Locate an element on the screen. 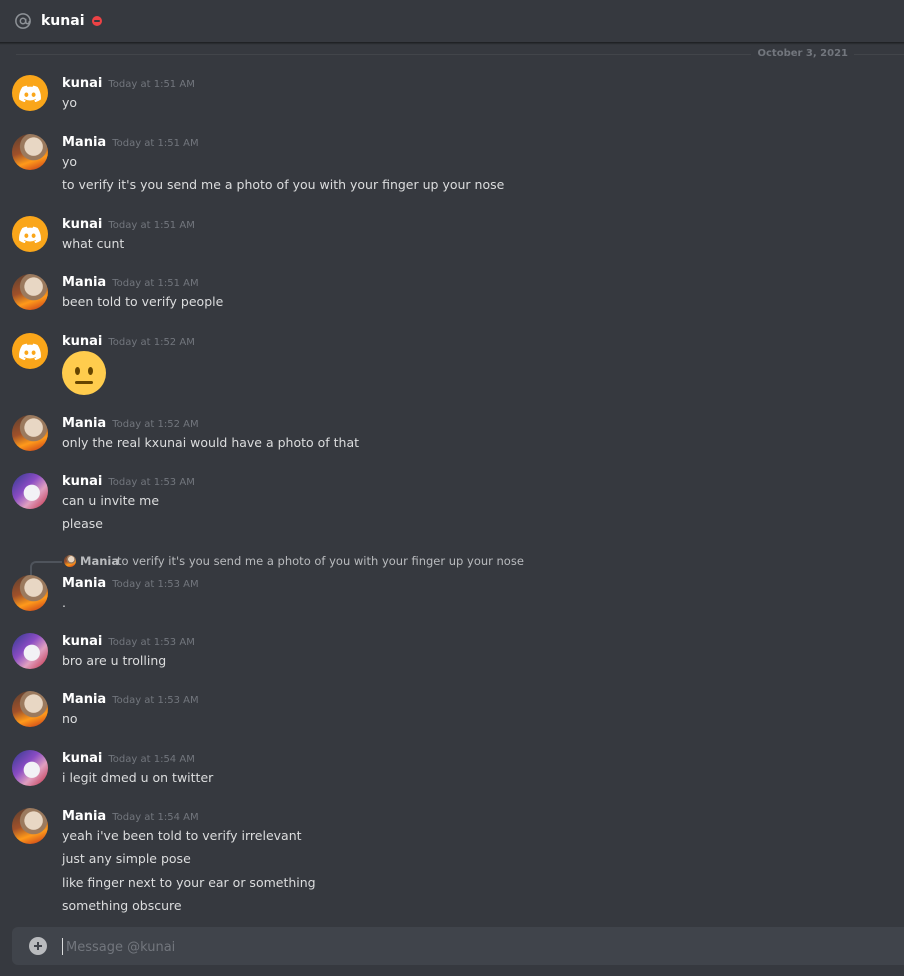  message-text: just any simple pose is located at coordinates (126, 858).